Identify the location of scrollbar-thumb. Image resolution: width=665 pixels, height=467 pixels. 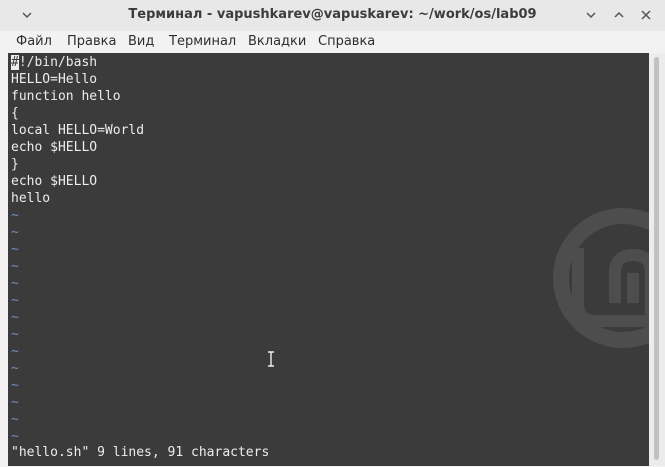
(656, 258).